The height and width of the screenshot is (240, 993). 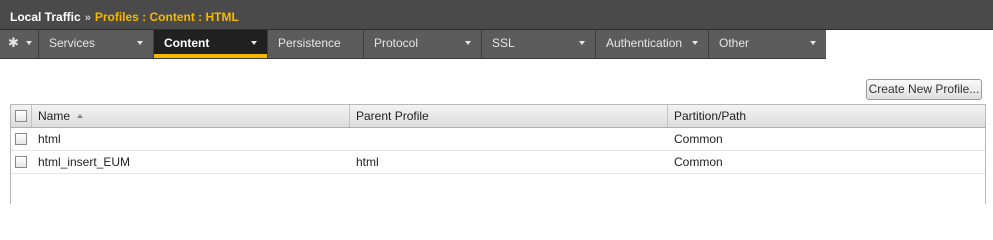 I want to click on select-all-header, so click(x=21, y=116).